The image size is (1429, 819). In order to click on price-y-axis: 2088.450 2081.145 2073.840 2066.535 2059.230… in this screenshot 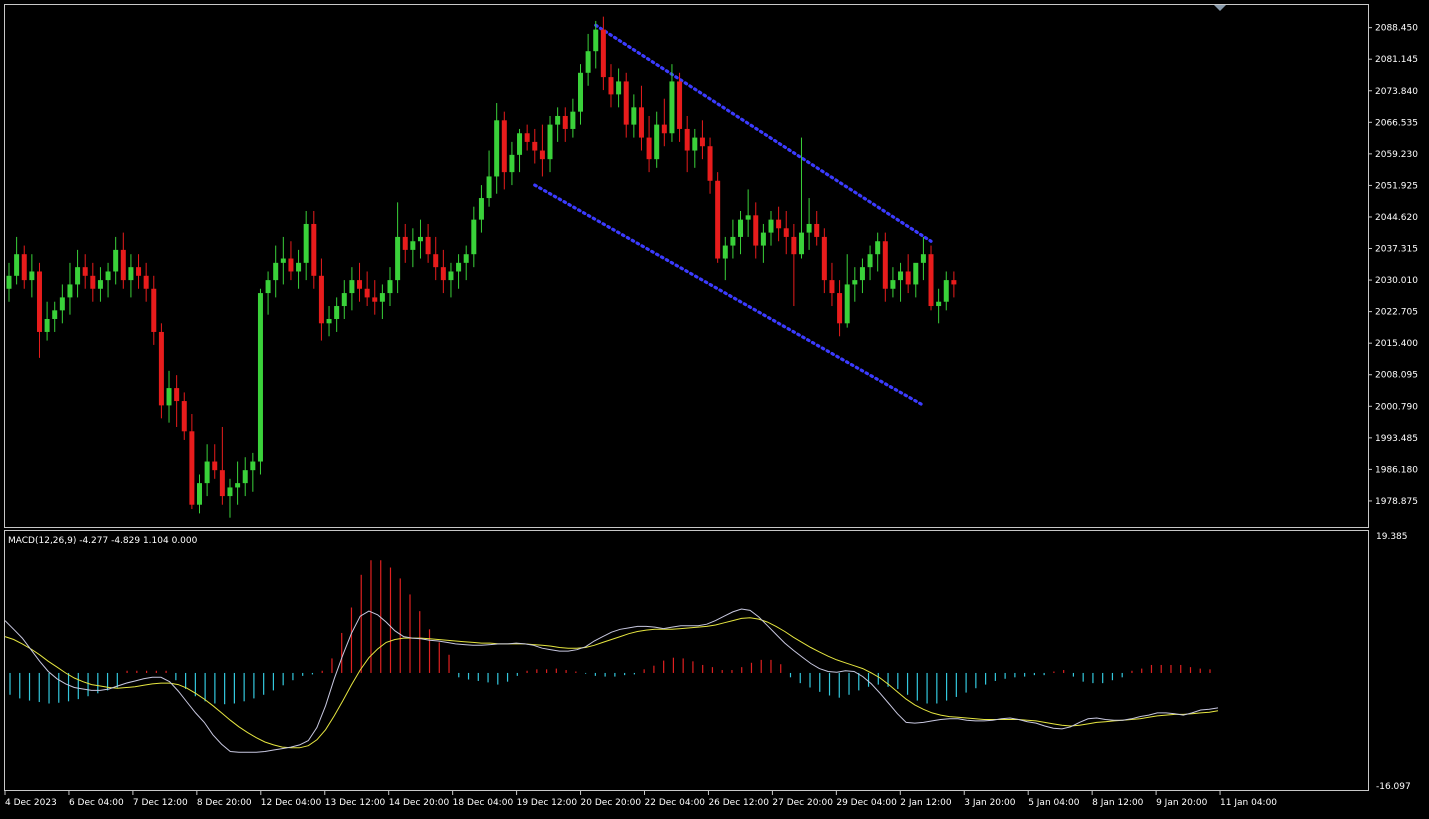, I will do `click(1393, 265)`.